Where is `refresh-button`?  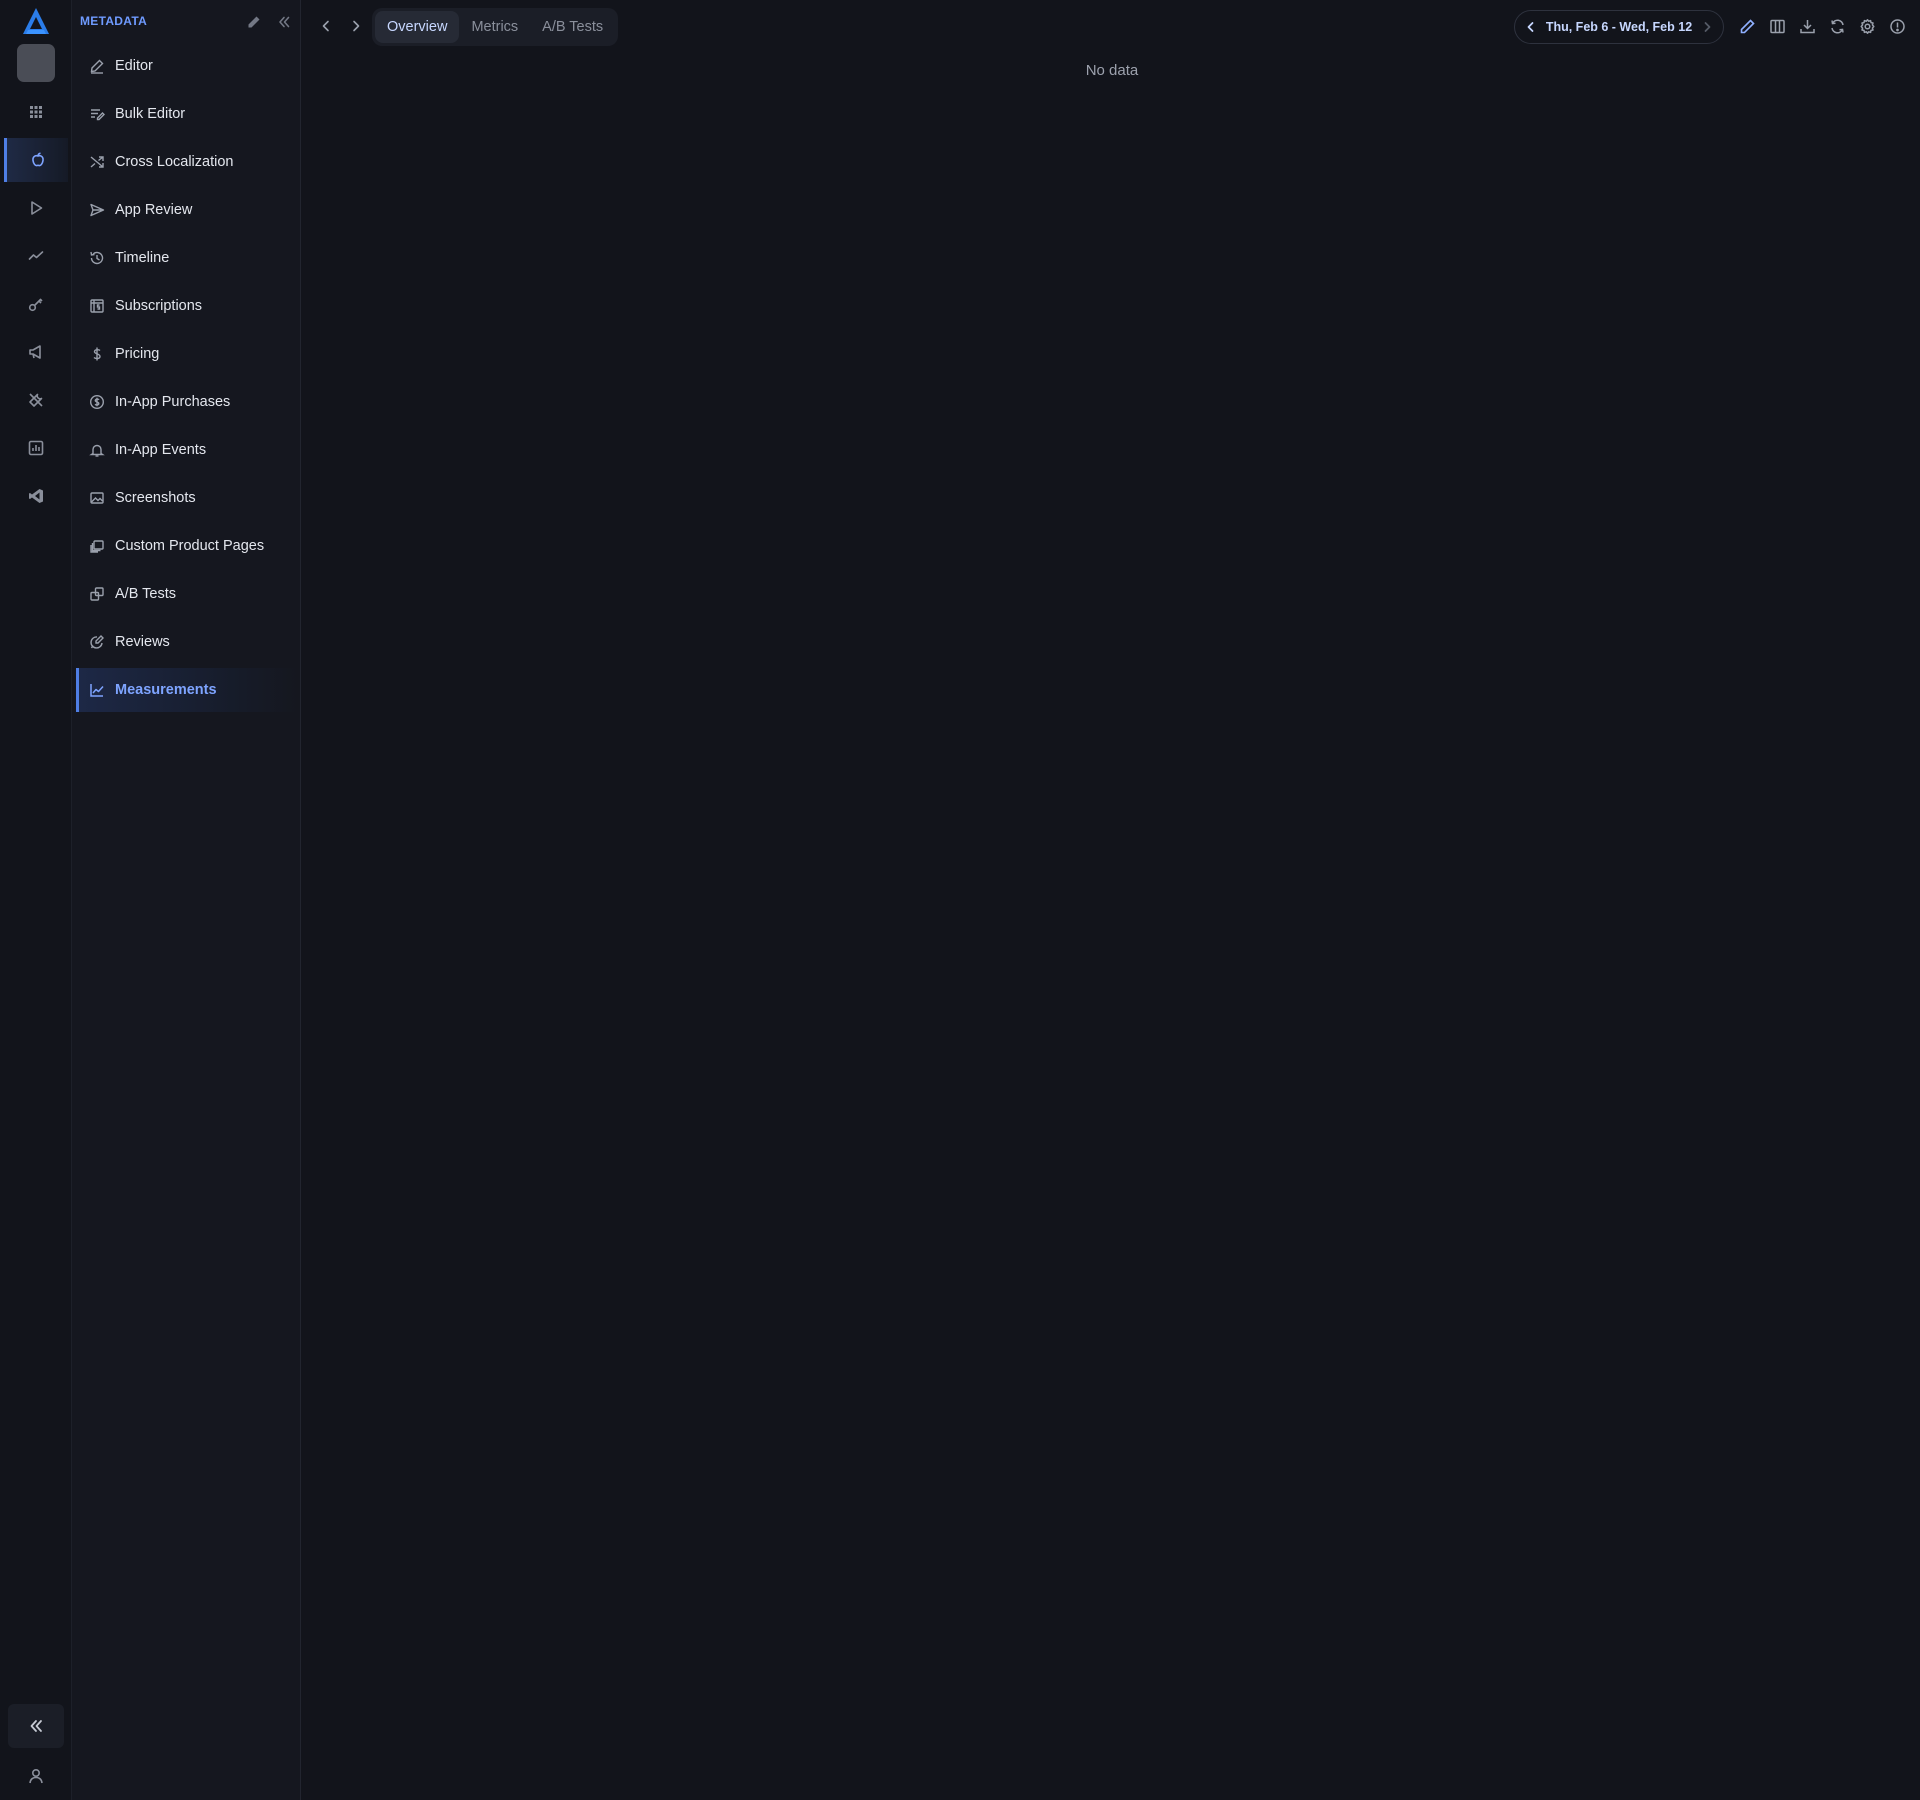
refresh-button is located at coordinates (1837, 26).